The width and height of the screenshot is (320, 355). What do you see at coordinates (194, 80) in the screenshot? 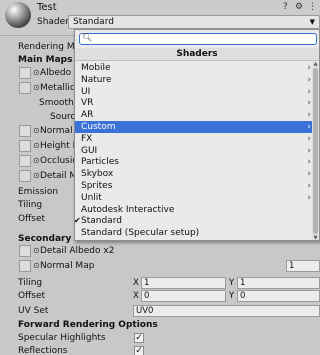
I see `shader-menu-item: Nature ›` at bounding box center [194, 80].